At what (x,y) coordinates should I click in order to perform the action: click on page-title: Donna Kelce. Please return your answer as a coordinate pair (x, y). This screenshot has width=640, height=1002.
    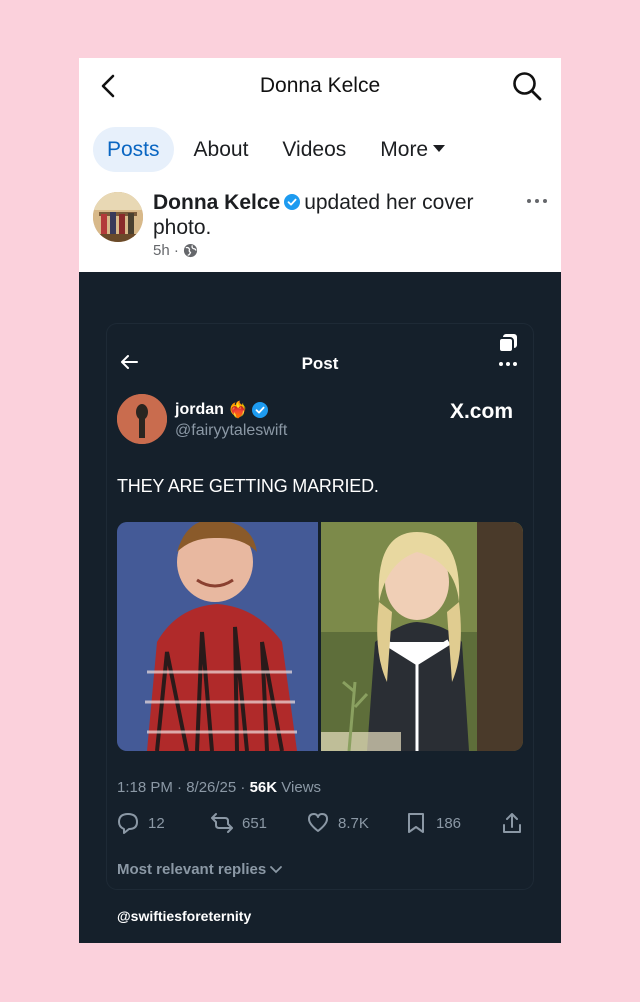
    Looking at the image, I should click on (320, 85).